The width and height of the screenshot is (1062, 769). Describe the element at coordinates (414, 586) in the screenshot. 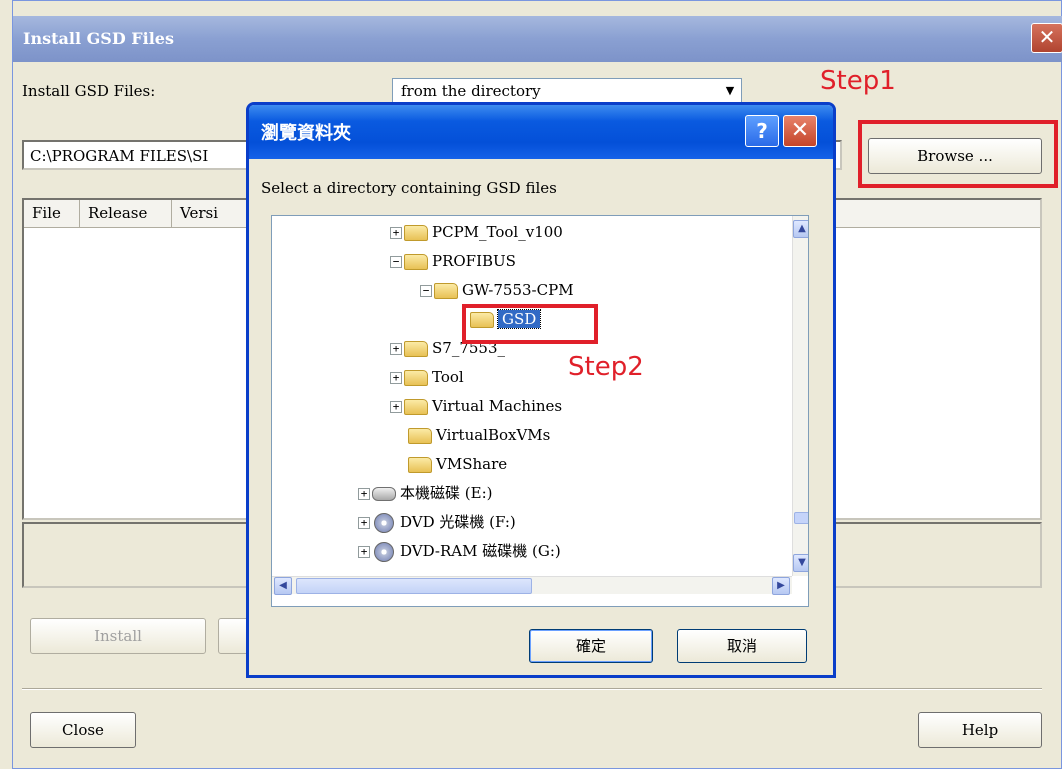

I see `horizontal-scroll-thumb` at that location.